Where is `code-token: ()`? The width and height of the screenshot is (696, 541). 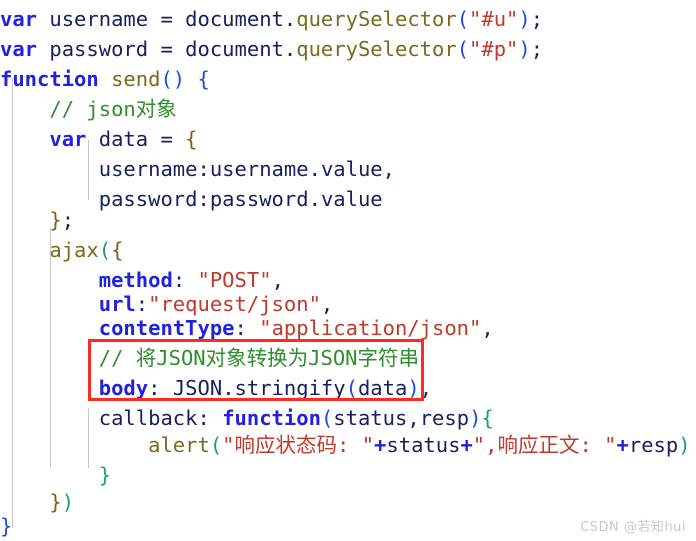 code-token: () is located at coordinates (173, 79).